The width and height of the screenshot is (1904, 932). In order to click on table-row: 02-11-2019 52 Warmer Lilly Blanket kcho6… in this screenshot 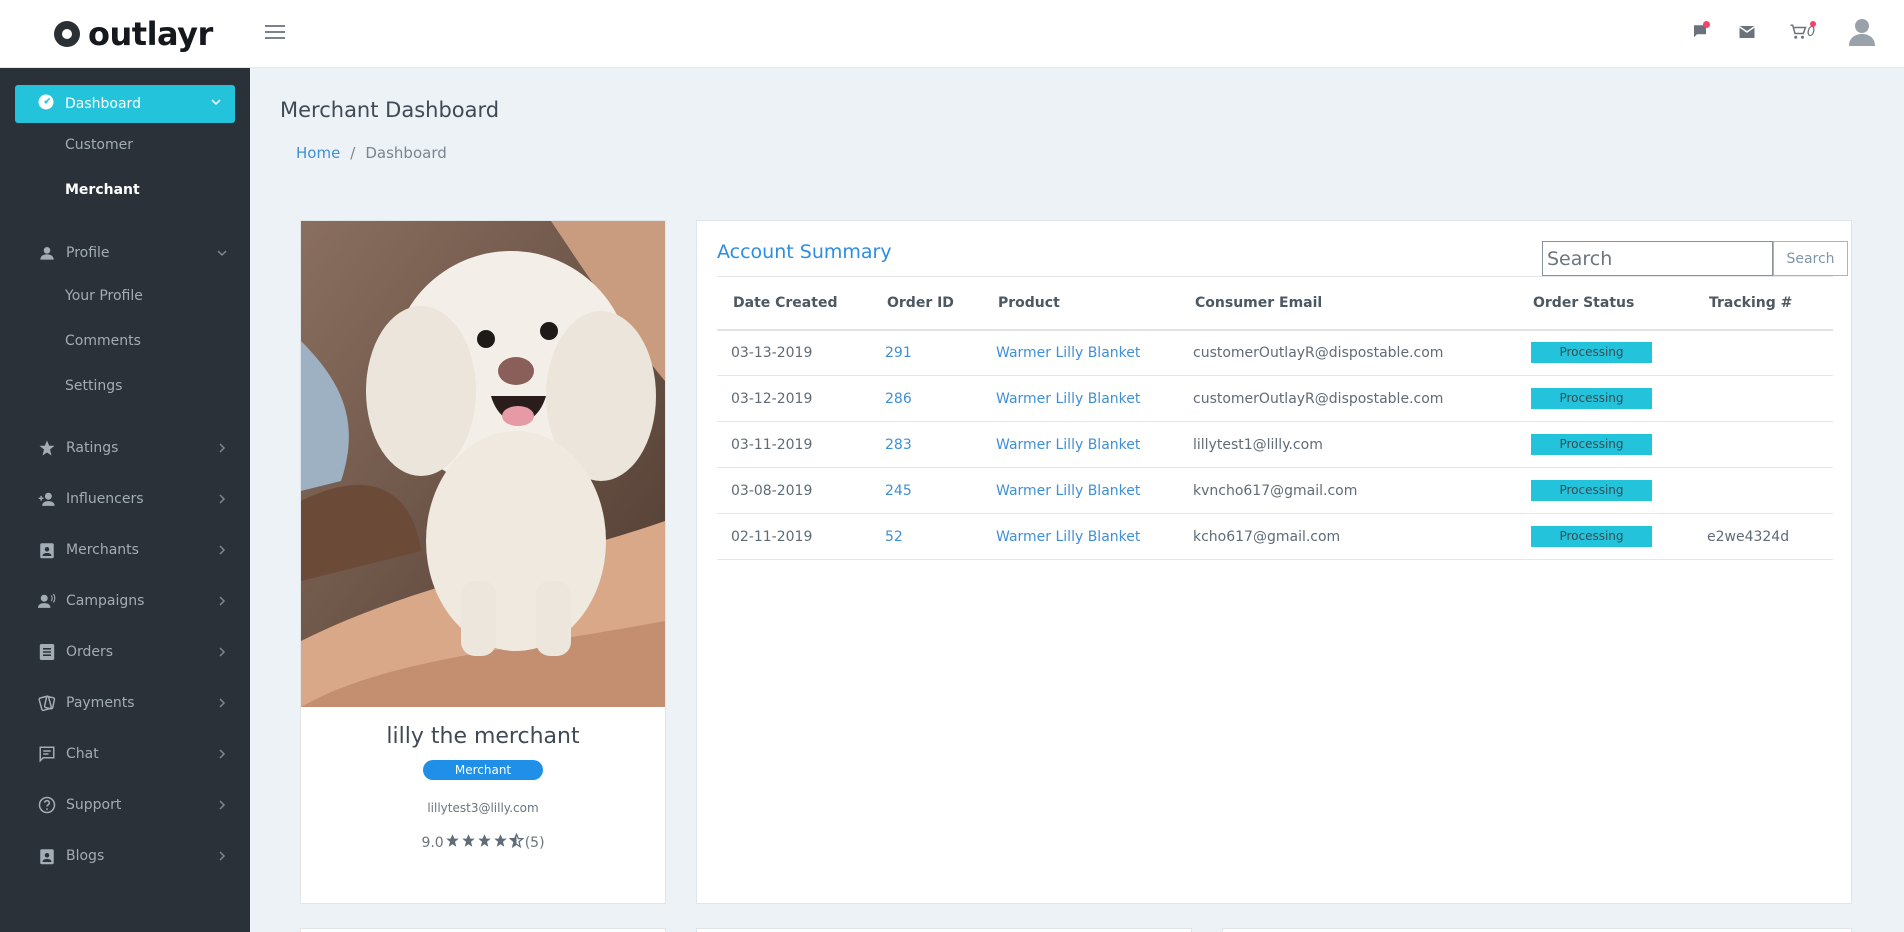, I will do `click(1275, 536)`.